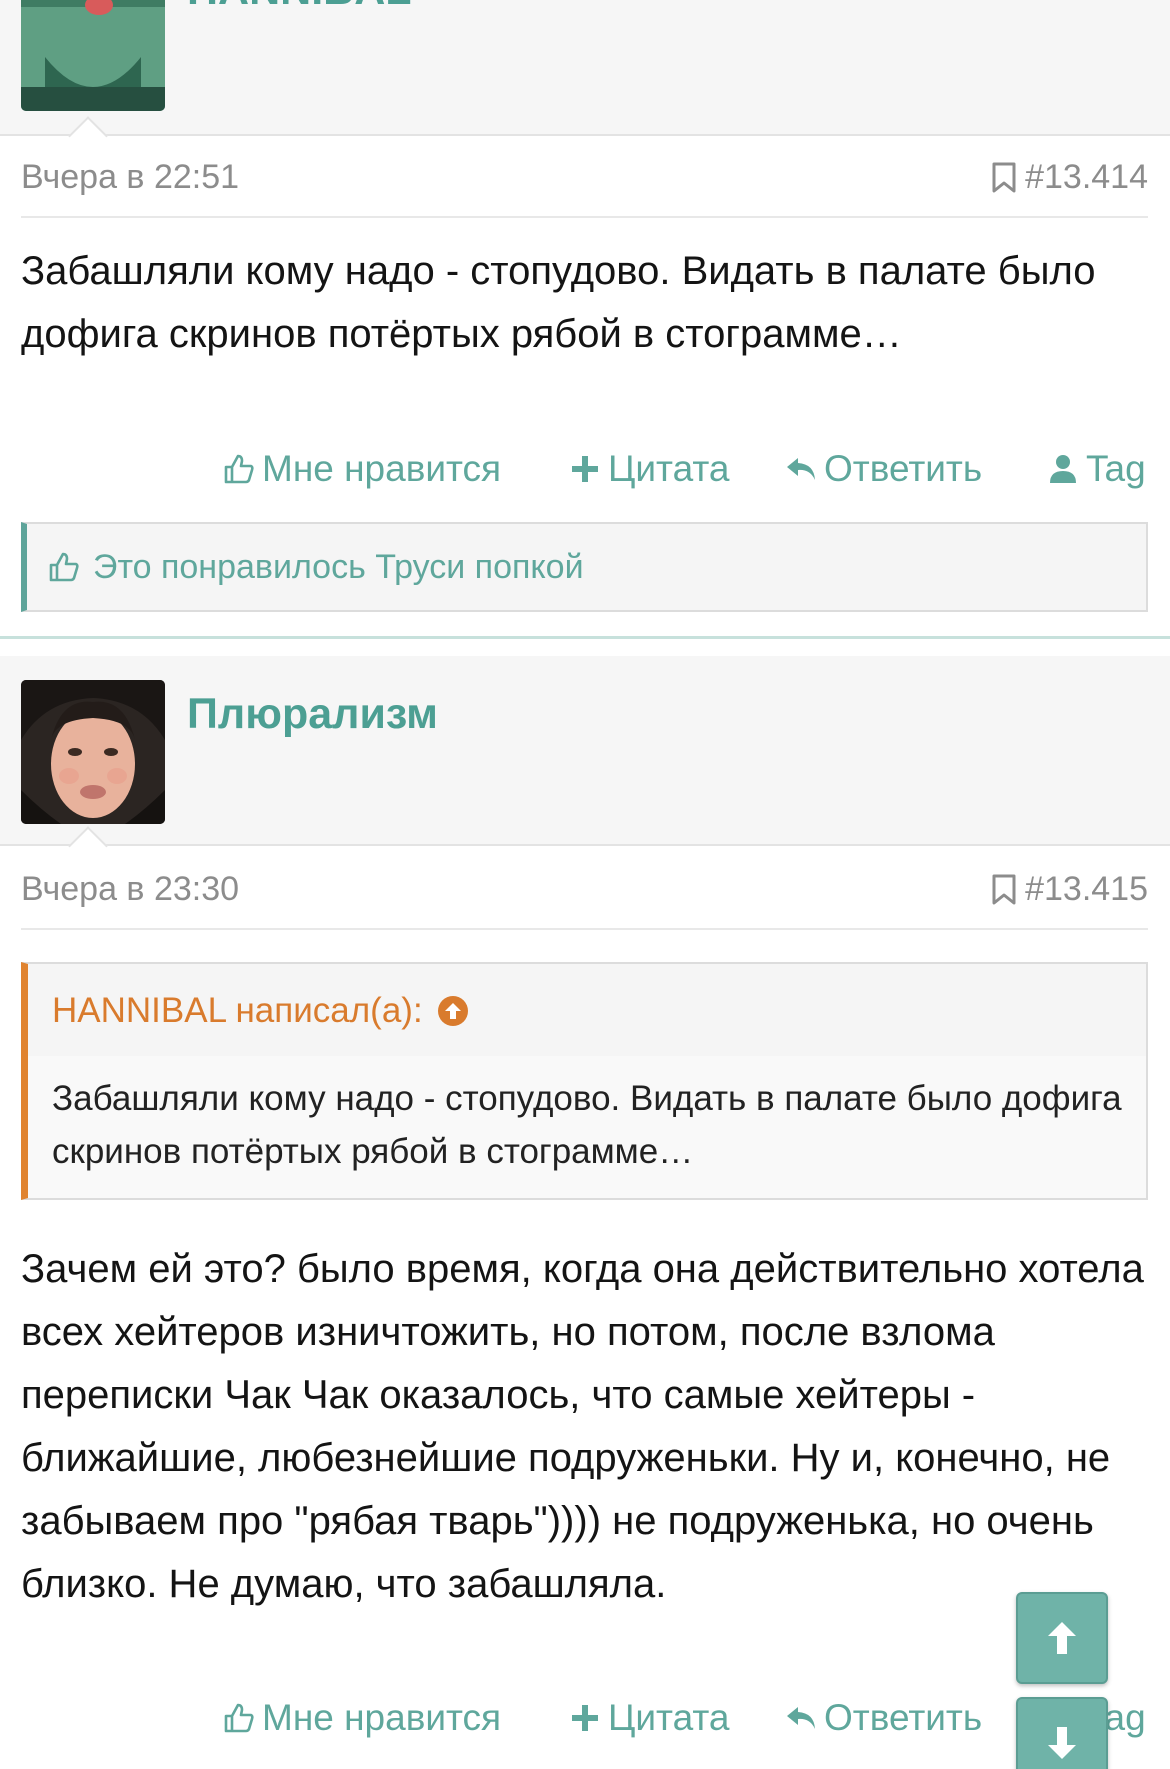 The image size is (1170, 1769). I want to click on arrow-down-icon, so click(1062, 1743).